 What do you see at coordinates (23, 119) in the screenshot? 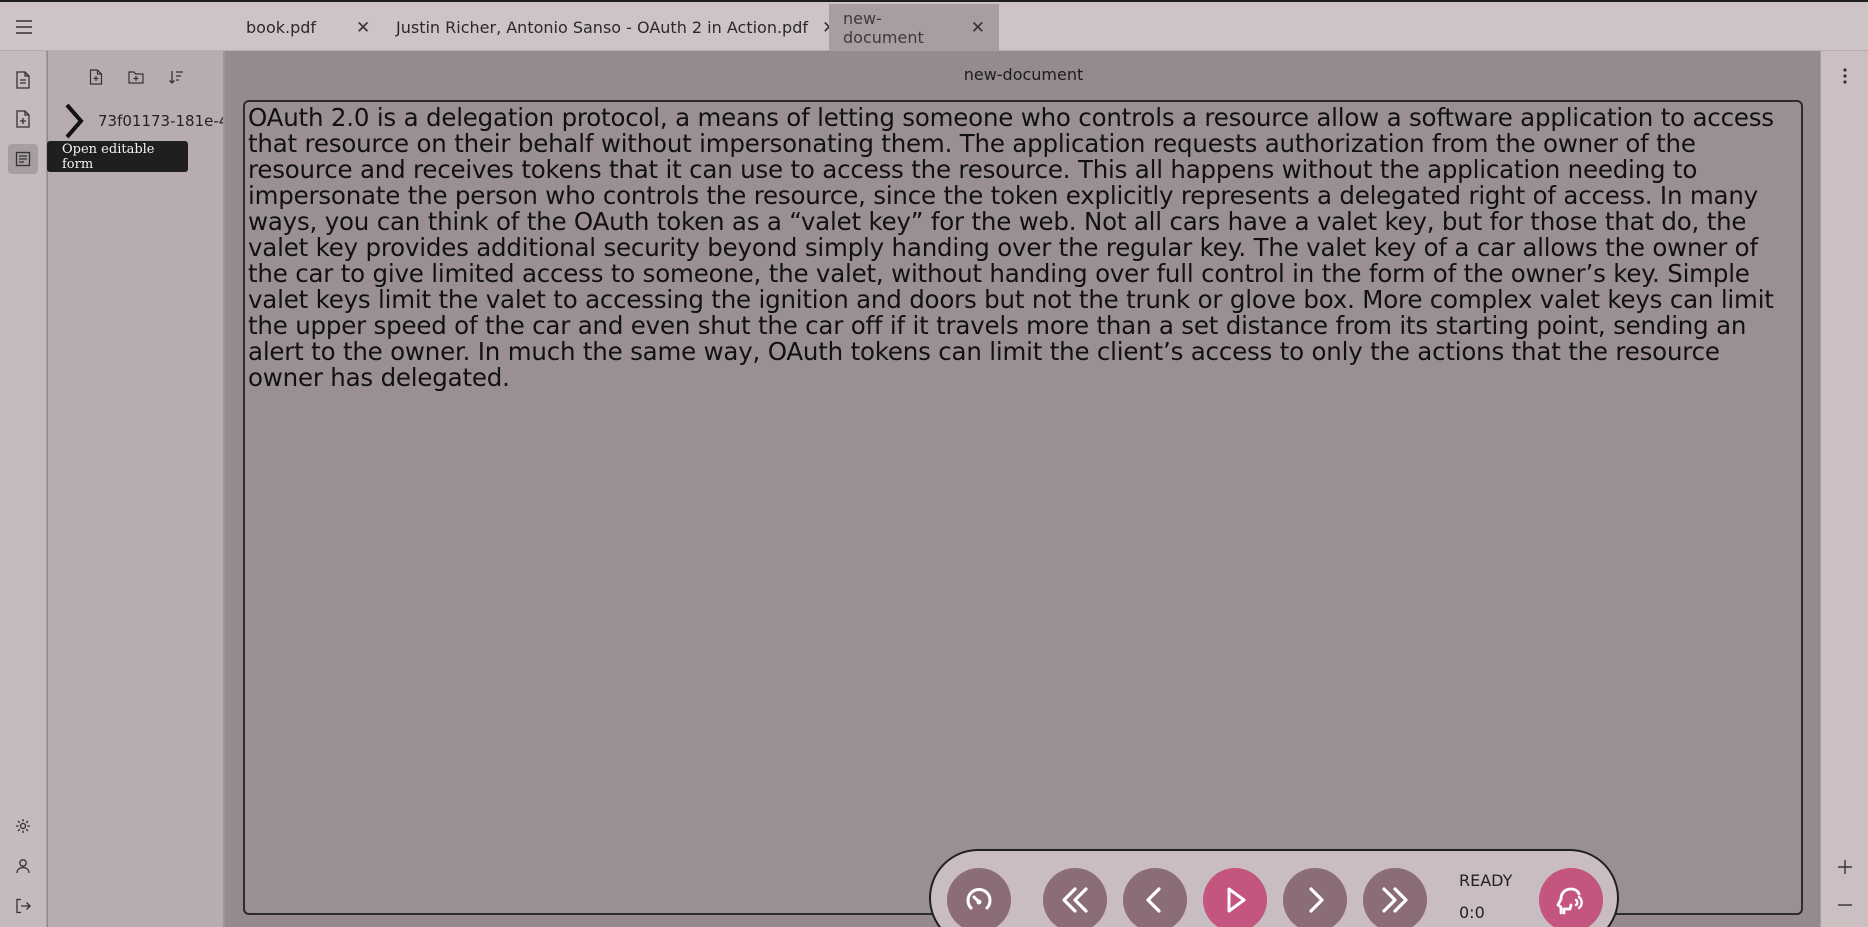
I see `document-add-icon` at bounding box center [23, 119].